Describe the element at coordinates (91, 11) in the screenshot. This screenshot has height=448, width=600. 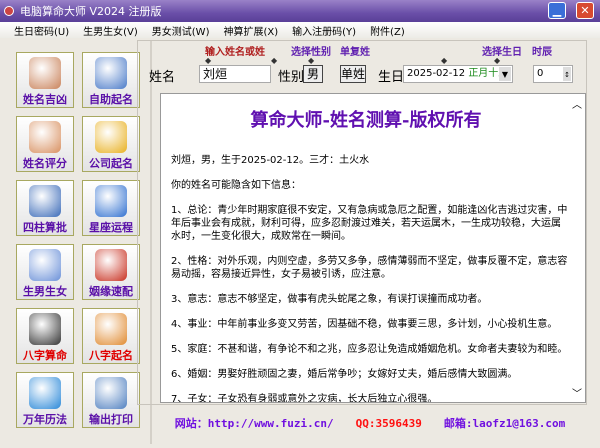
I see `window-title: 电脑算命大师 V2024 注册版` at that location.